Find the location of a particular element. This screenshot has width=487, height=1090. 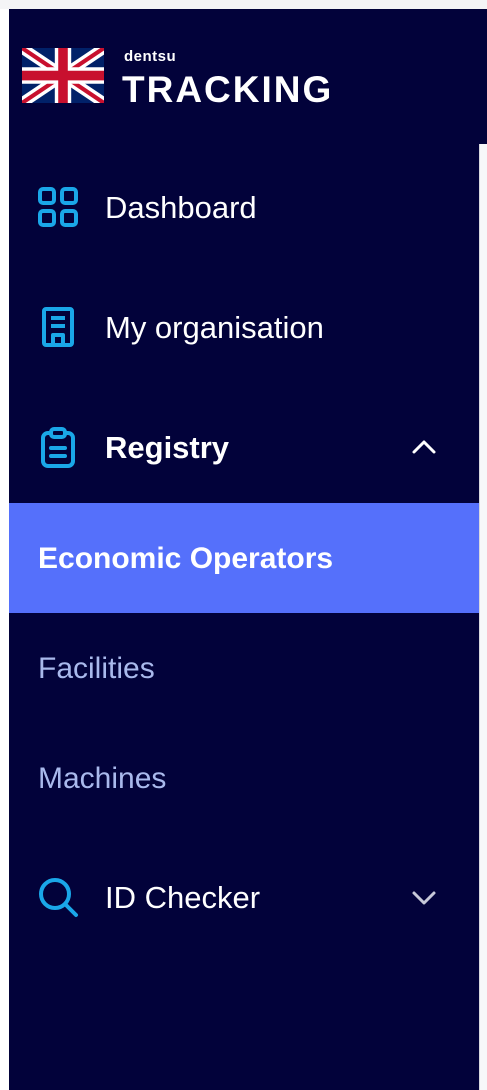

nav-facilities: Facilities is located at coordinates (244, 668).